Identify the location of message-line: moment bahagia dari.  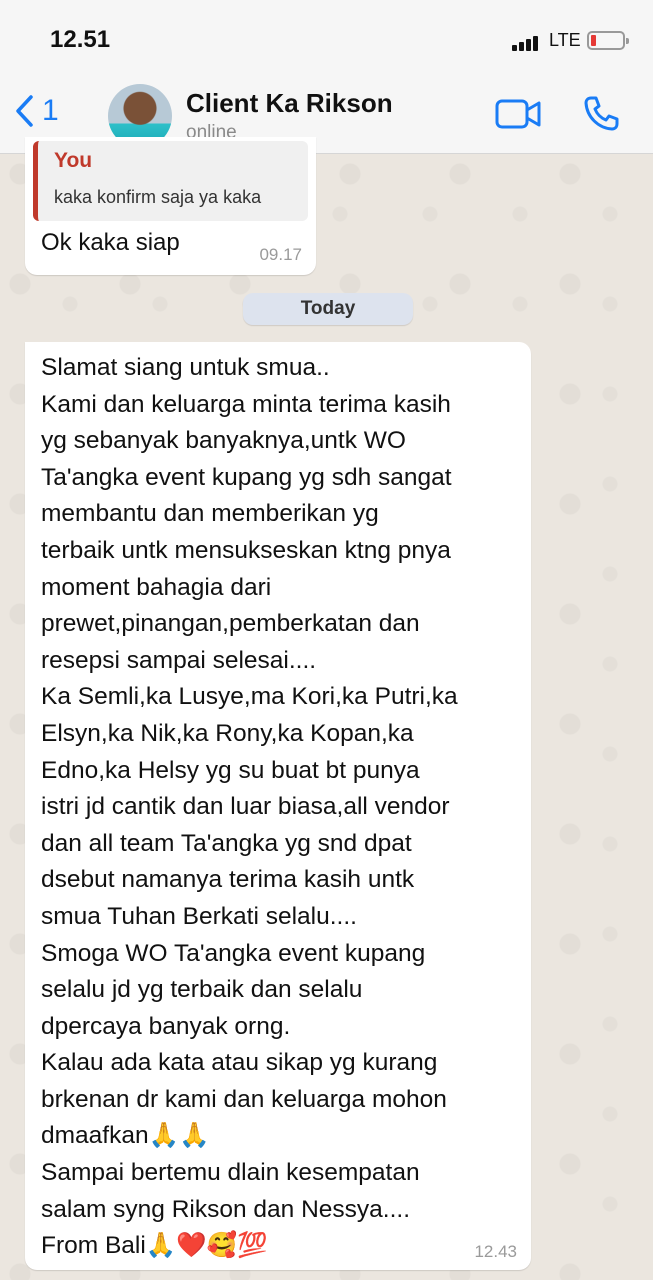
(156, 587).